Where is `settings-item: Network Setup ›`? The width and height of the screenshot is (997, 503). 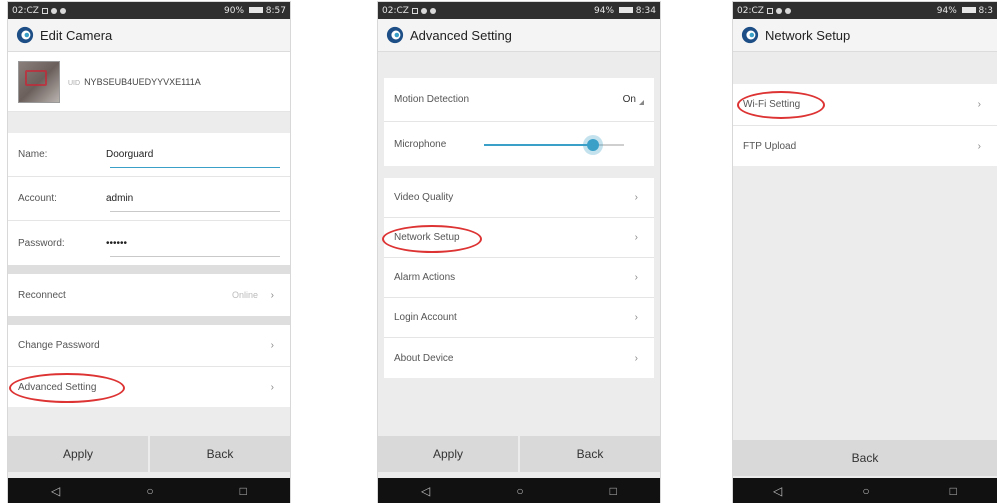
settings-item: Network Setup › is located at coordinates (519, 238).